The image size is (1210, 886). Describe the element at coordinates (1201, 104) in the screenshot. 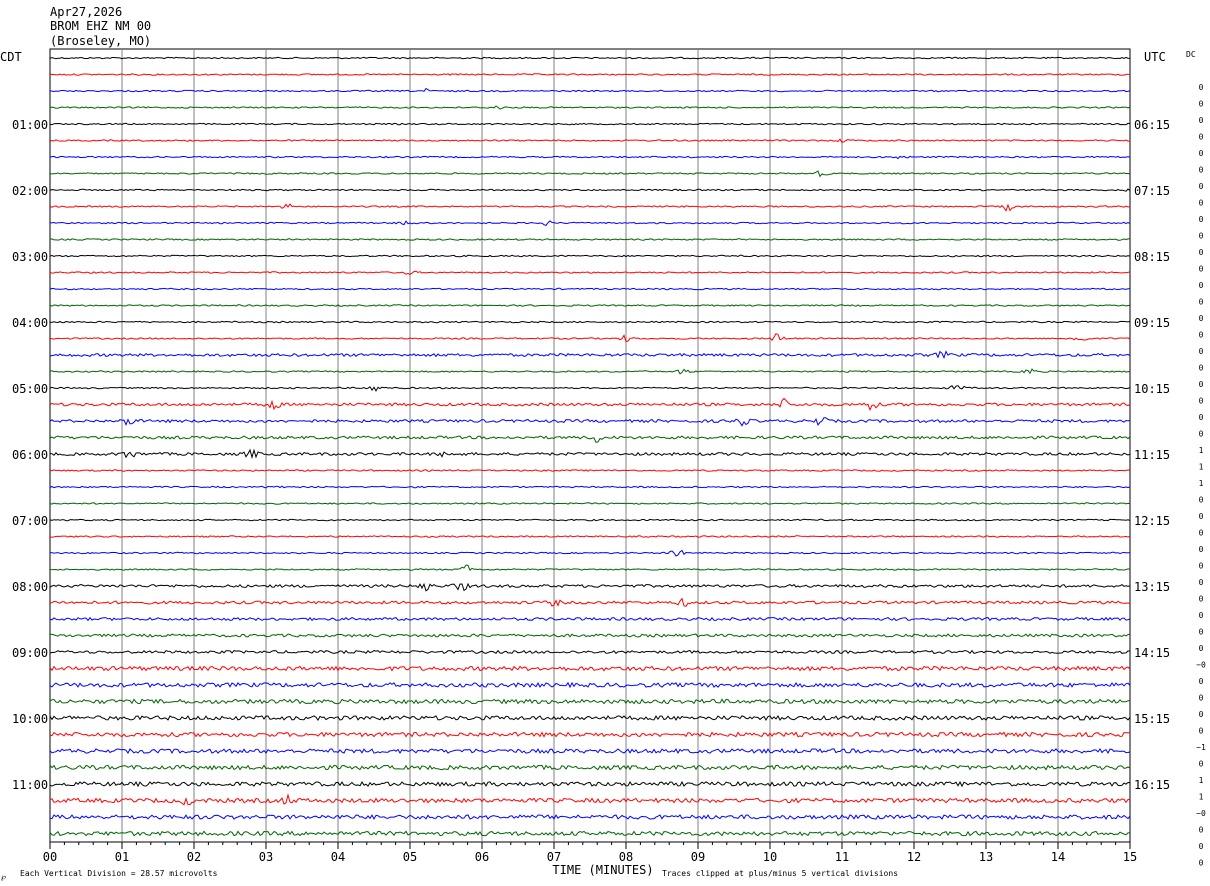

I see `dc-offset-1: 0` at that location.